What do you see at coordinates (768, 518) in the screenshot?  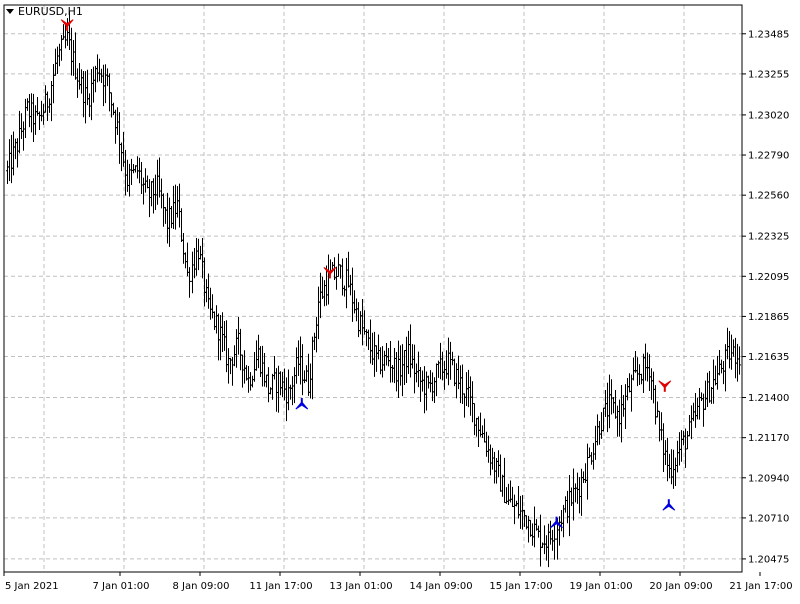 I see `y-tick-label: 1.20710` at bounding box center [768, 518].